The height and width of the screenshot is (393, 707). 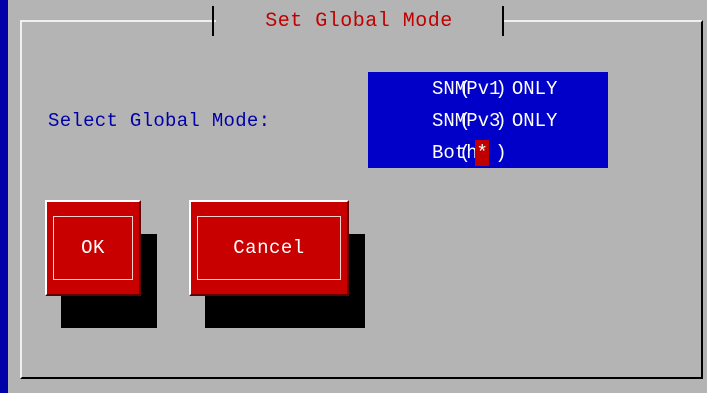 What do you see at coordinates (482, 153) in the screenshot?
I see `radio-mark-selected: *` at bounding box center [482, 153].